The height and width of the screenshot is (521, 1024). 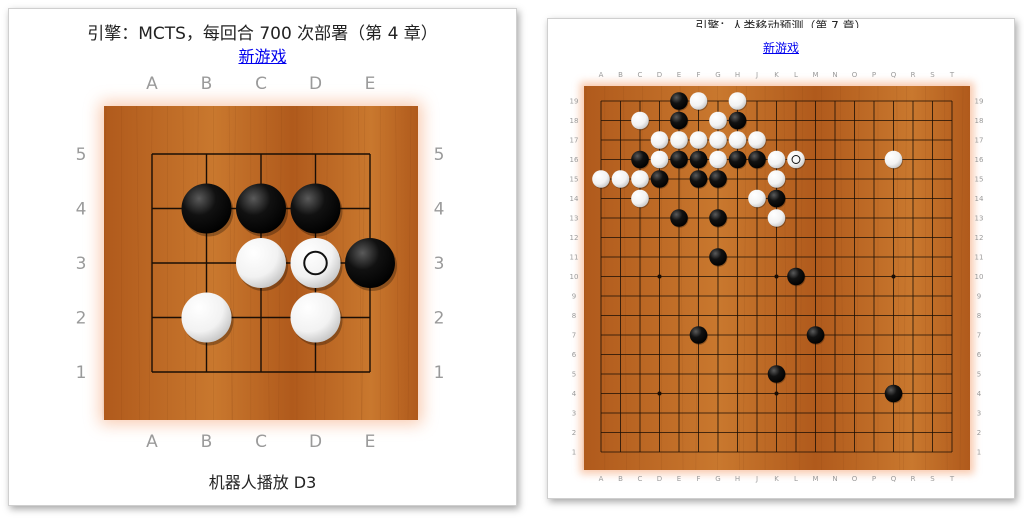 I want to click on row-label: 12, so click(x=574, y=238).